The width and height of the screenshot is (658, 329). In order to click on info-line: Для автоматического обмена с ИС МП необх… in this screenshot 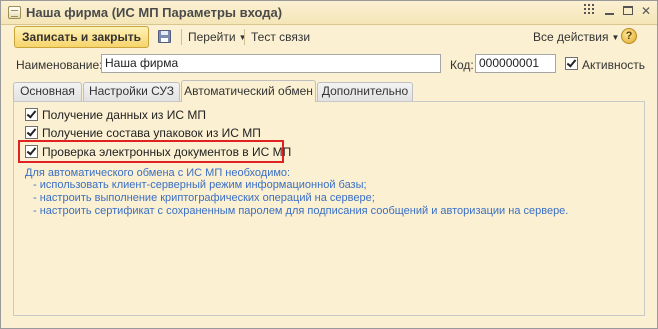, I will do `click(158, 173)`.